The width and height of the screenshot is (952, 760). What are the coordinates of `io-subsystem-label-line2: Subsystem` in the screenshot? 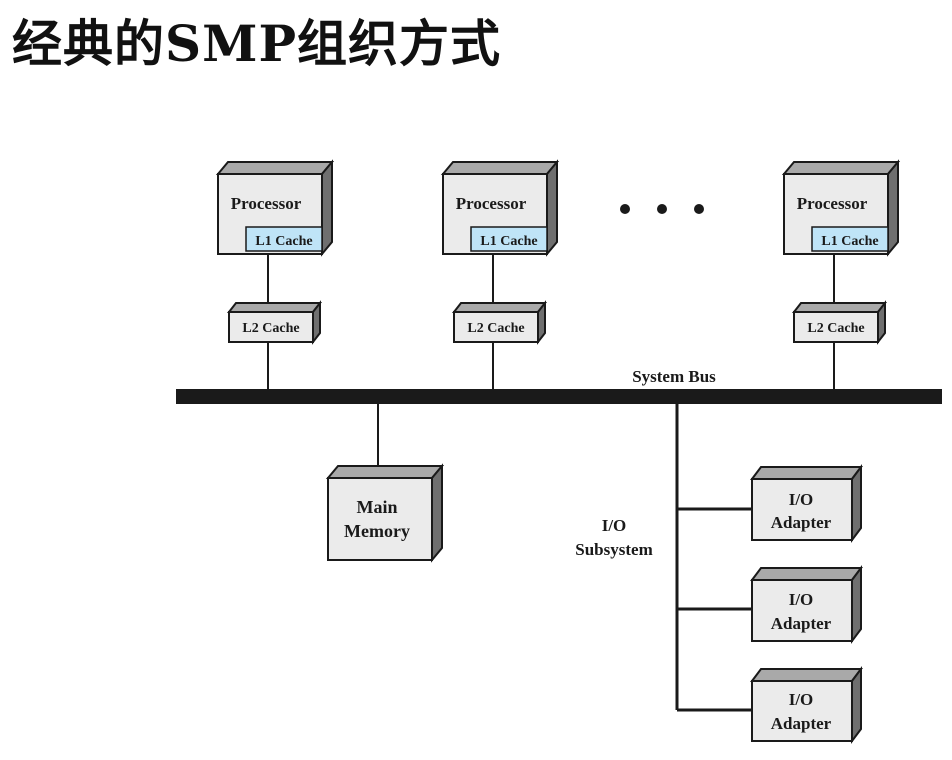 It's located at (613, 549).